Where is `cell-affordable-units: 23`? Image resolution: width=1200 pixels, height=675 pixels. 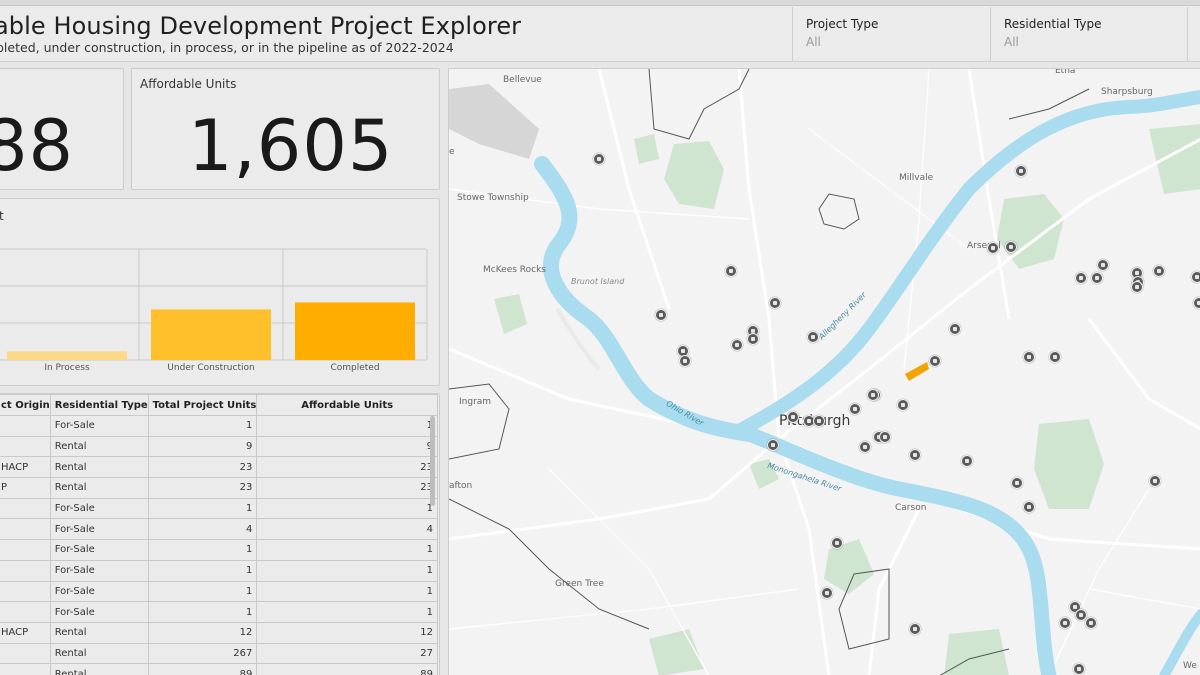 cell-affordable-units: 23 is located at coordinates (347, 488).